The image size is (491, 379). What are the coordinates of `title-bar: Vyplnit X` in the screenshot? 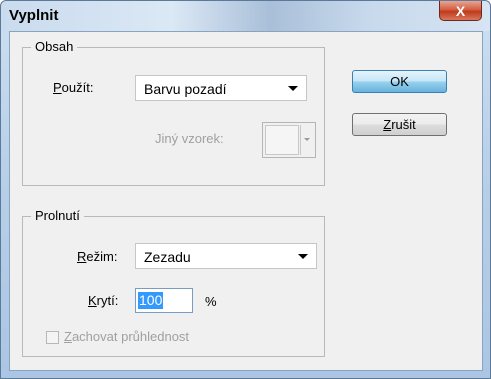 It's located at (245, 16).